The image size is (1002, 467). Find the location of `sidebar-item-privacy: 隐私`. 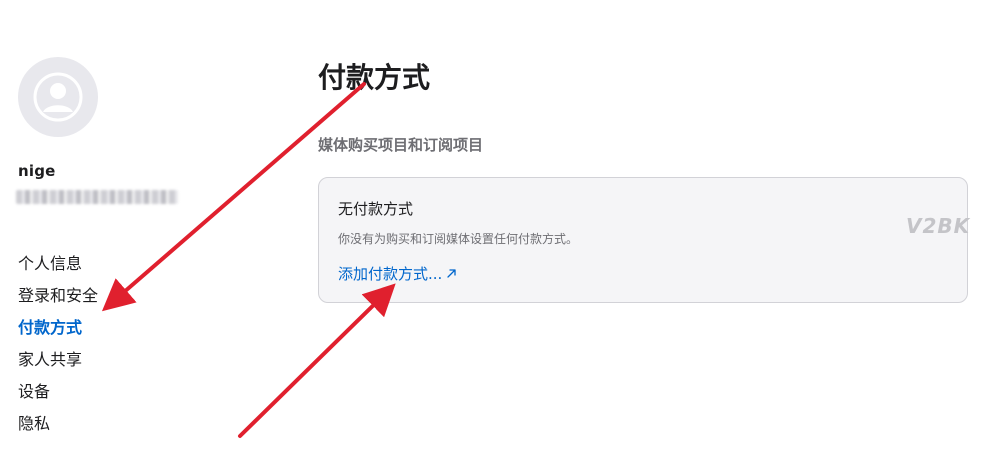

sidebar-item-privacy: 隐私 is located at coordinates (58, 424).